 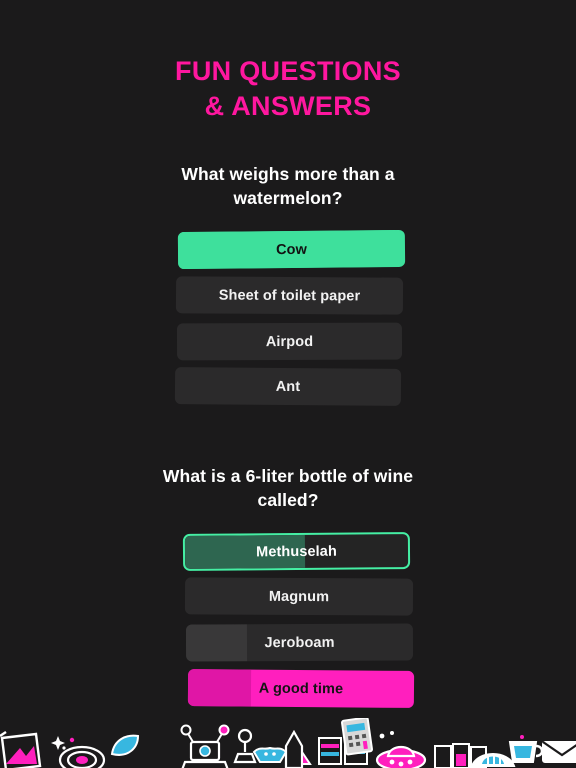 I want to click on answer-option-label: Magnum, so click(x=299, y=596).